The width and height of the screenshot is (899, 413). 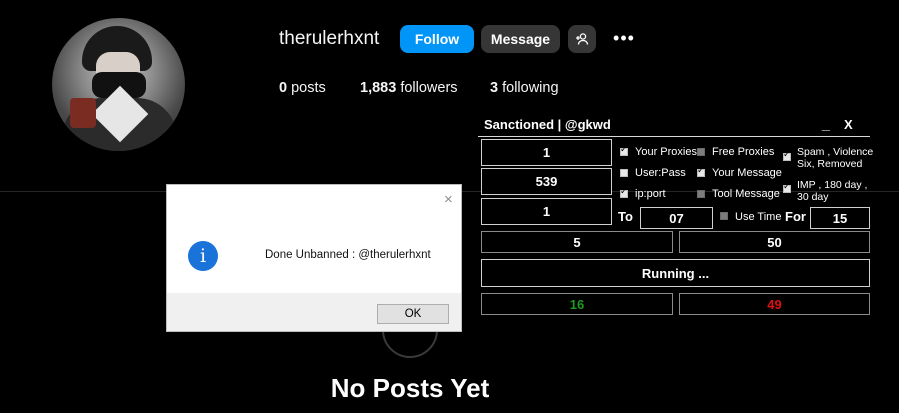 What do you see at coordinates (524, 88) in the screenshot?
I see `following-stat: 3 following` at bounding box center [524, 88].